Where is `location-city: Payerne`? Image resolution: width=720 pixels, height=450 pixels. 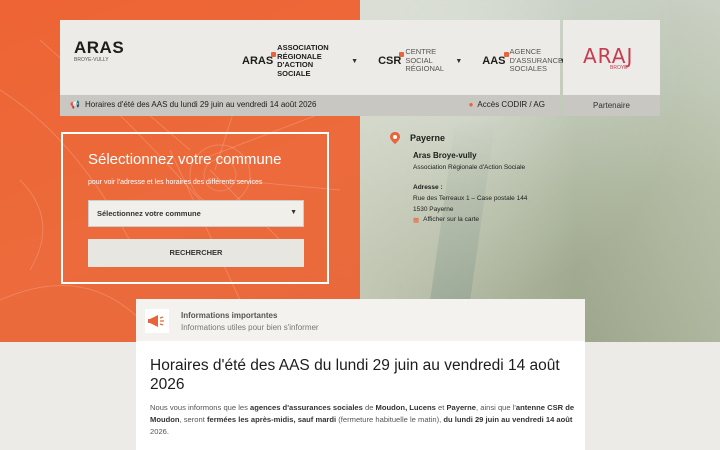 location-city: Payerne is located at coordinates (417, 138).